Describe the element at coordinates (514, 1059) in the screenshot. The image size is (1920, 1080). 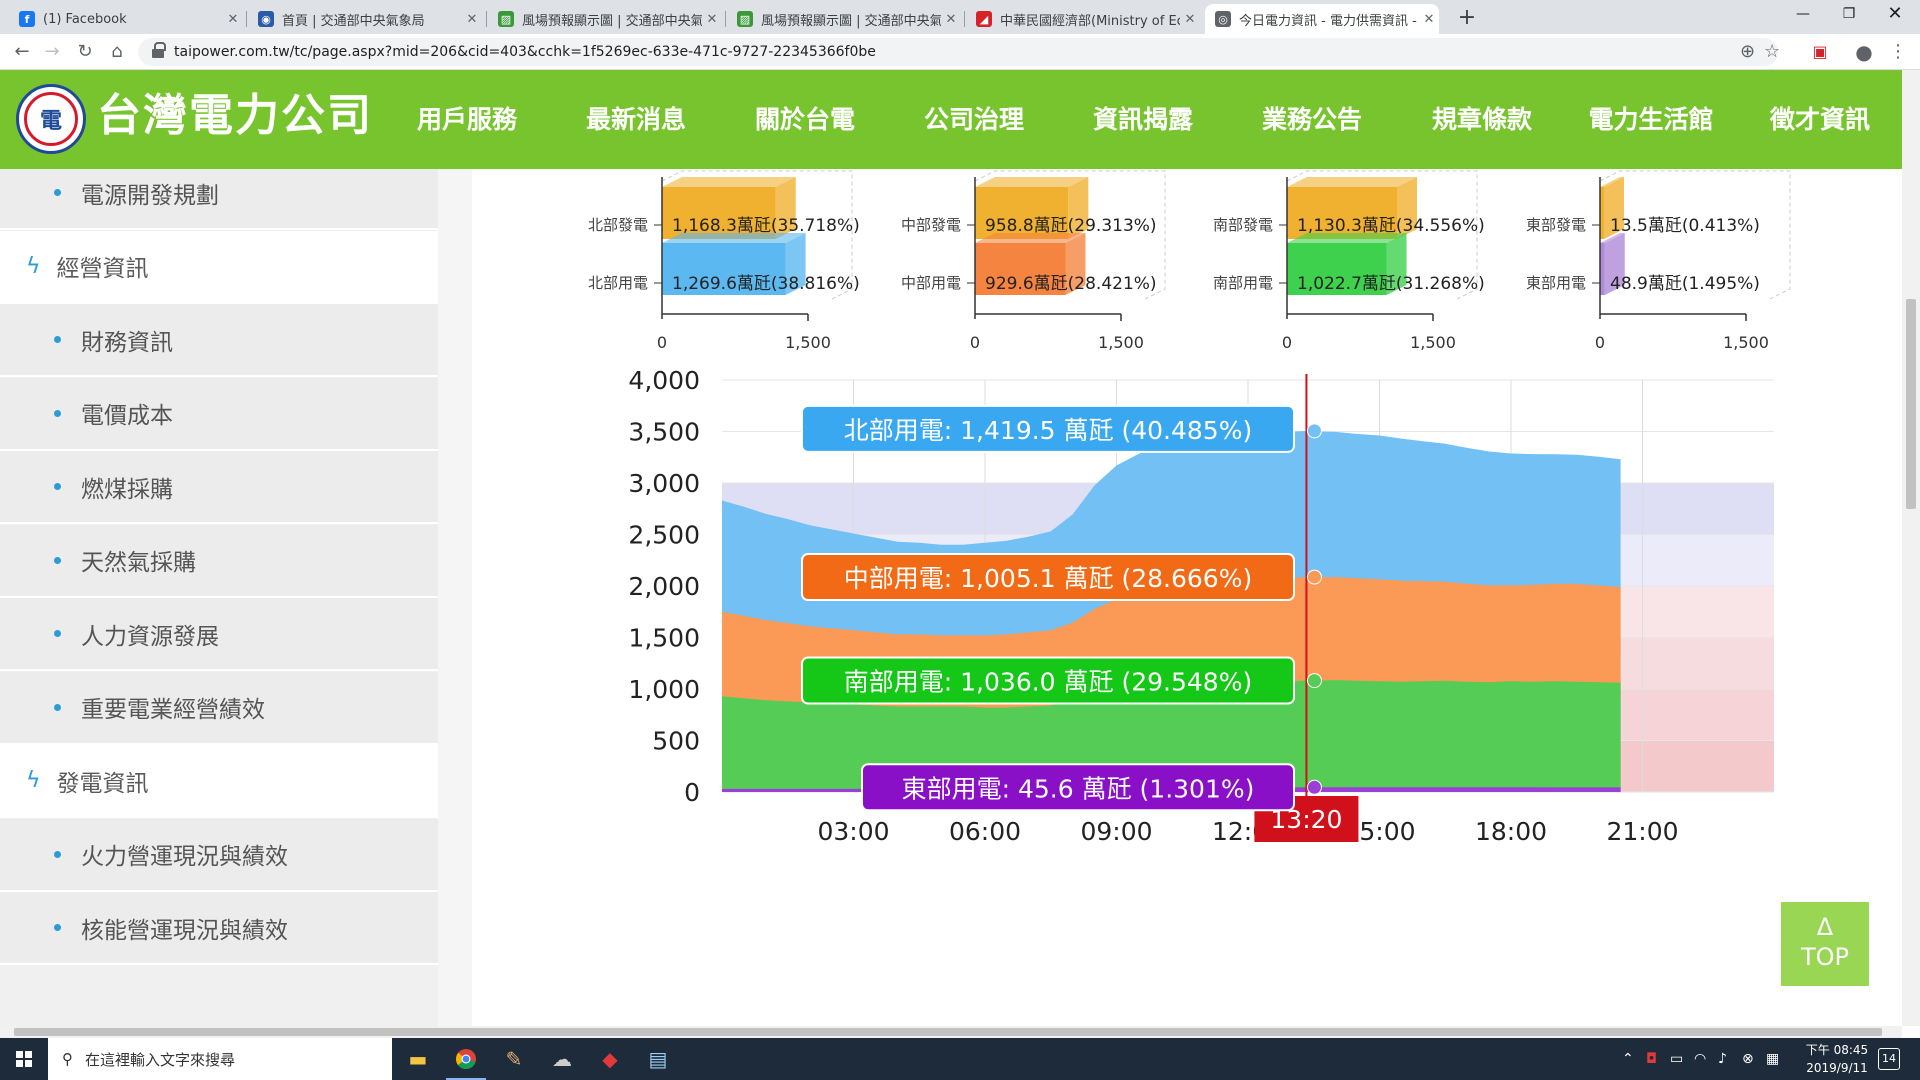
I see `paint-icon: ✎` at that location.